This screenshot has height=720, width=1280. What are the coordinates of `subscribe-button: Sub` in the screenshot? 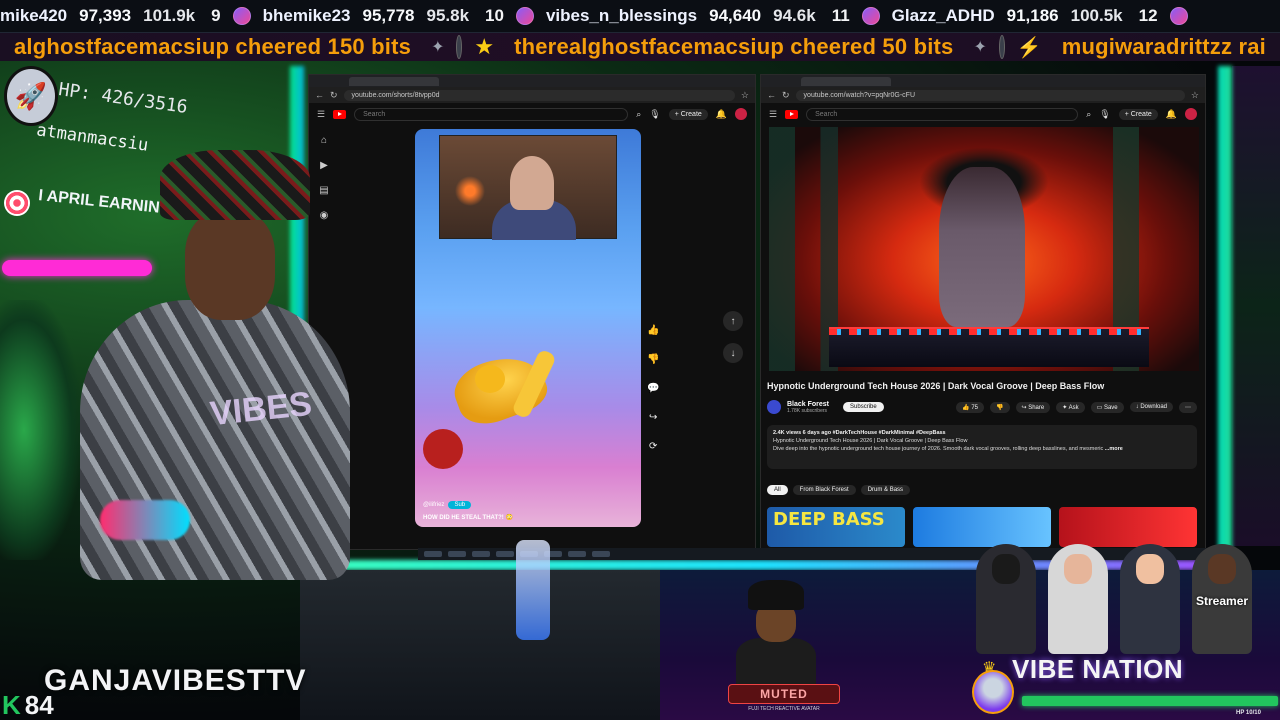 It's located at (460, 505).